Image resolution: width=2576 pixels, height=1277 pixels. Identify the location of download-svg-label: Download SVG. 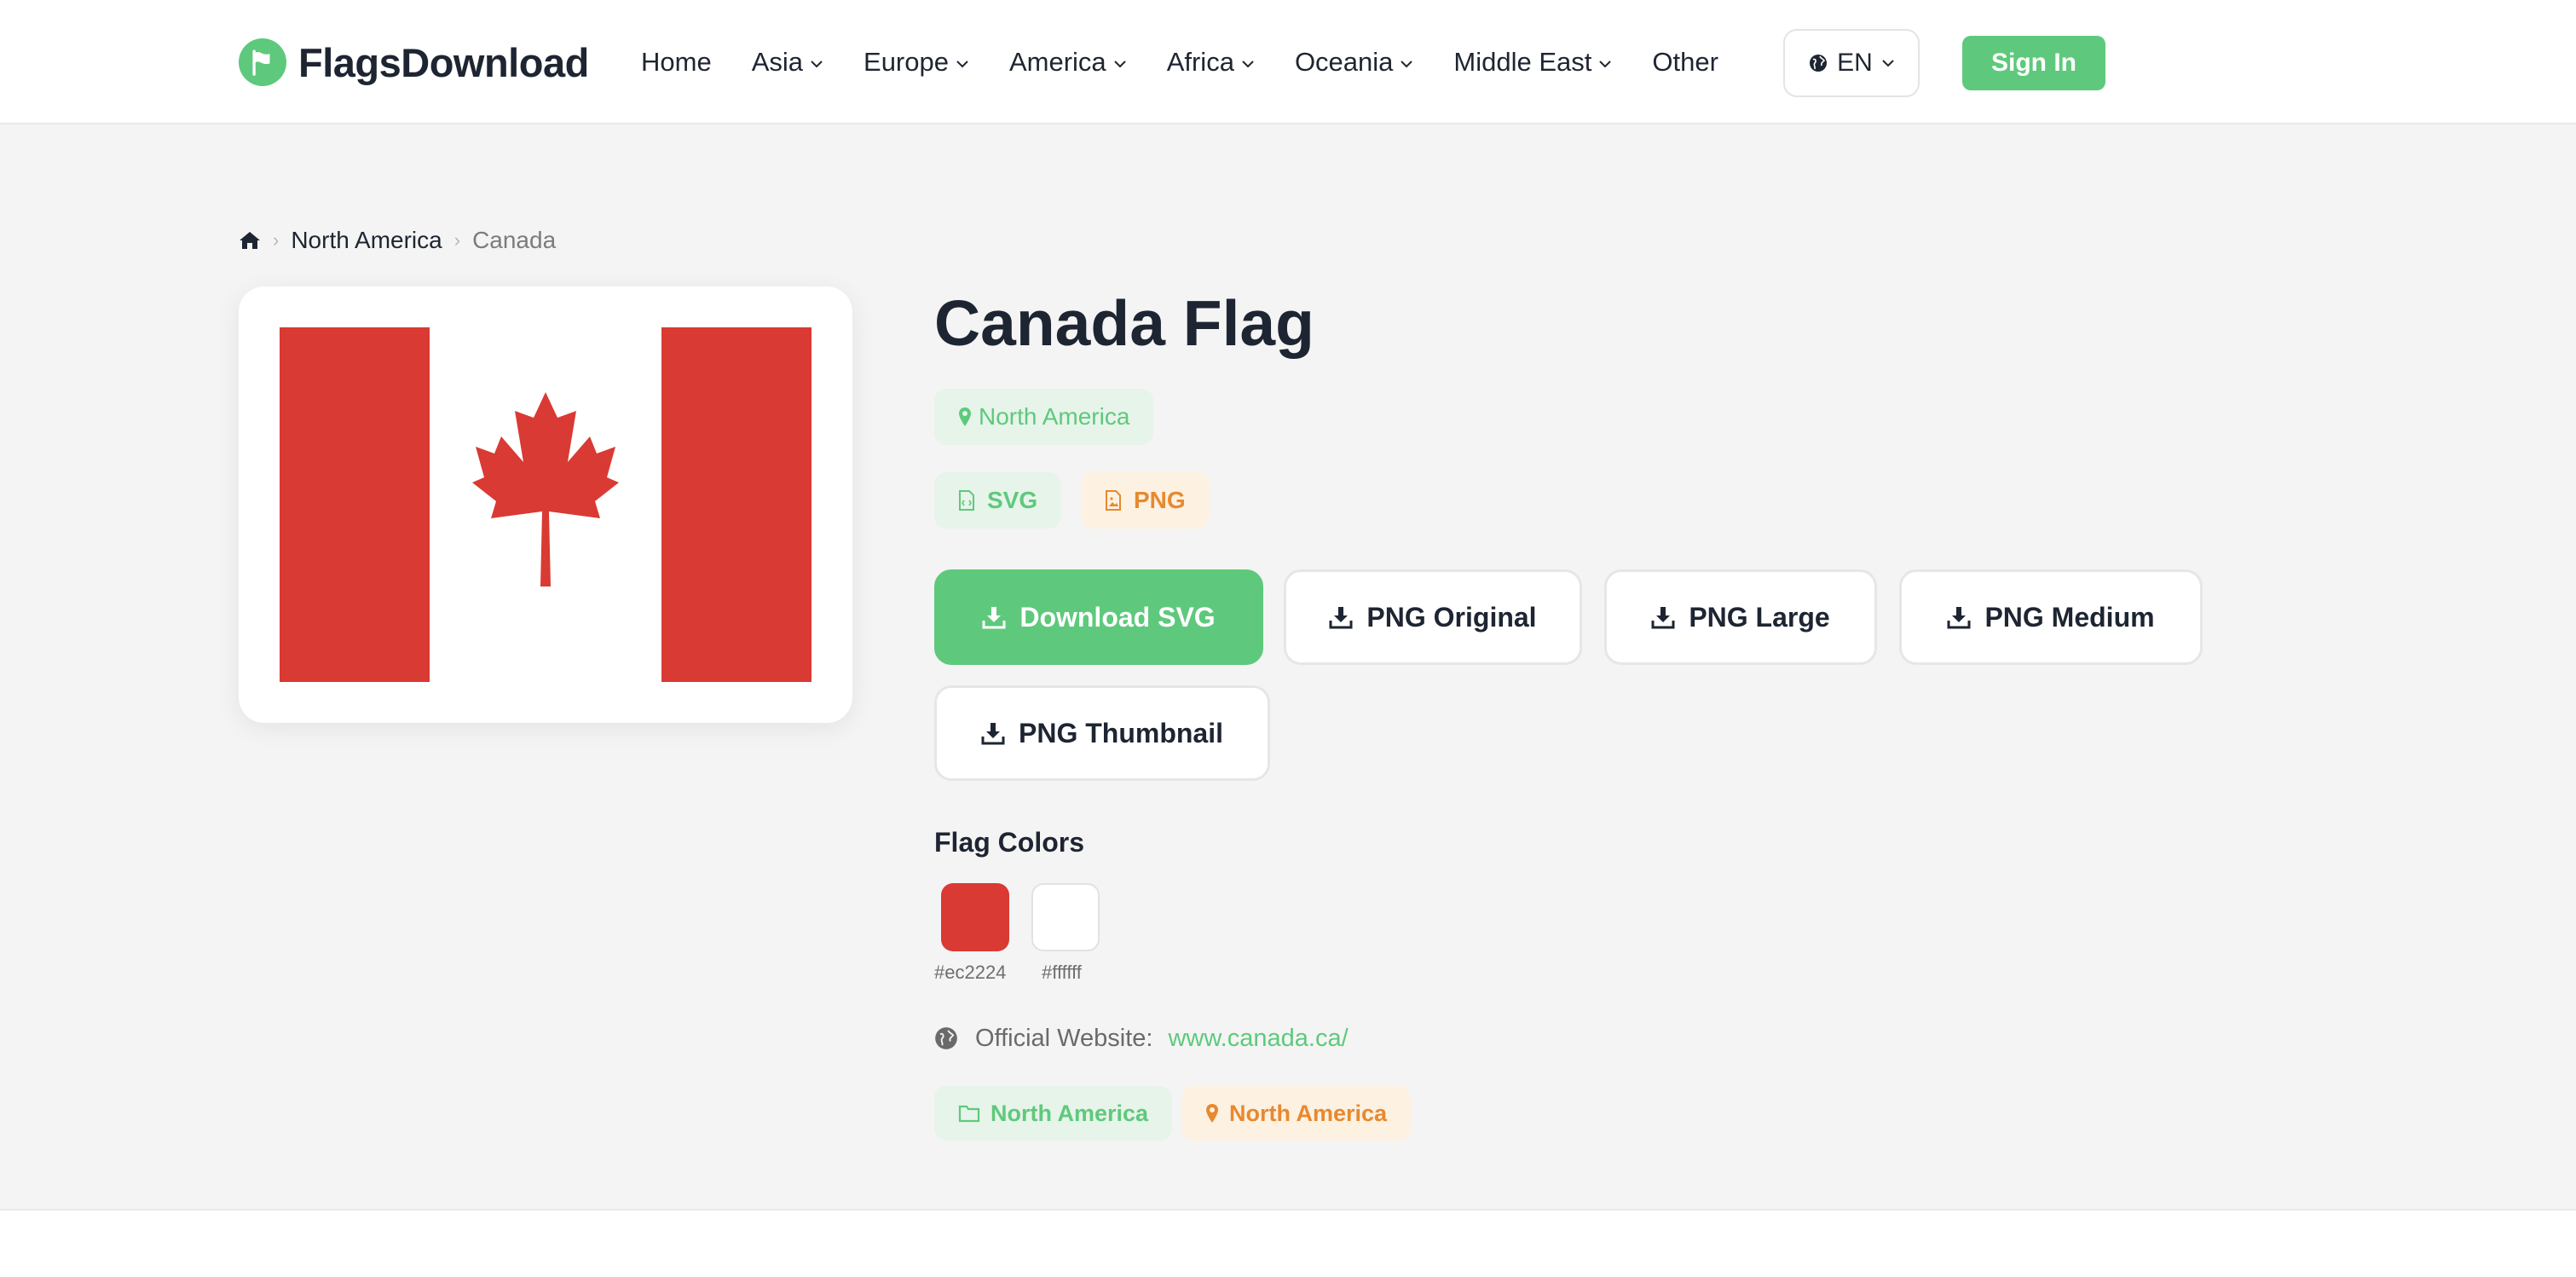
(1117, 617).